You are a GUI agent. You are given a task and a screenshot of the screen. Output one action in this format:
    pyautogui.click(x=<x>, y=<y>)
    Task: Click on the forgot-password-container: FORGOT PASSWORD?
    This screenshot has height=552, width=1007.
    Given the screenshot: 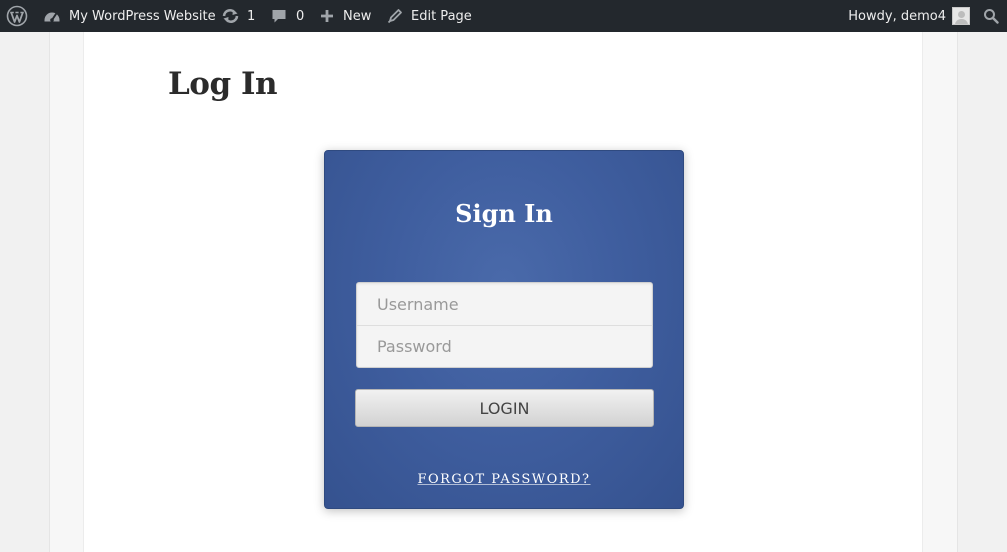 What is the action you would take?
    pyautogui.click(x=504, y=477)
    